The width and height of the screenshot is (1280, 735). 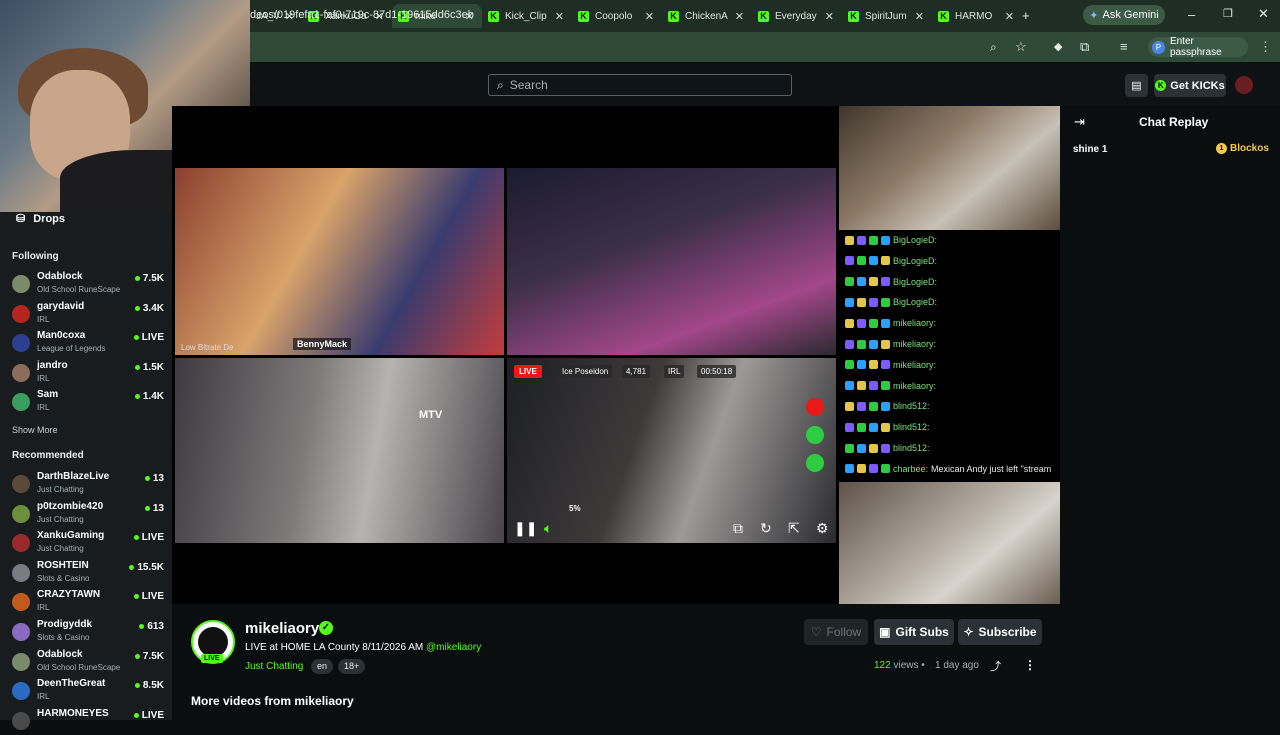 I want to click on new-tab-icon: +, so click(x=1026, y=15).